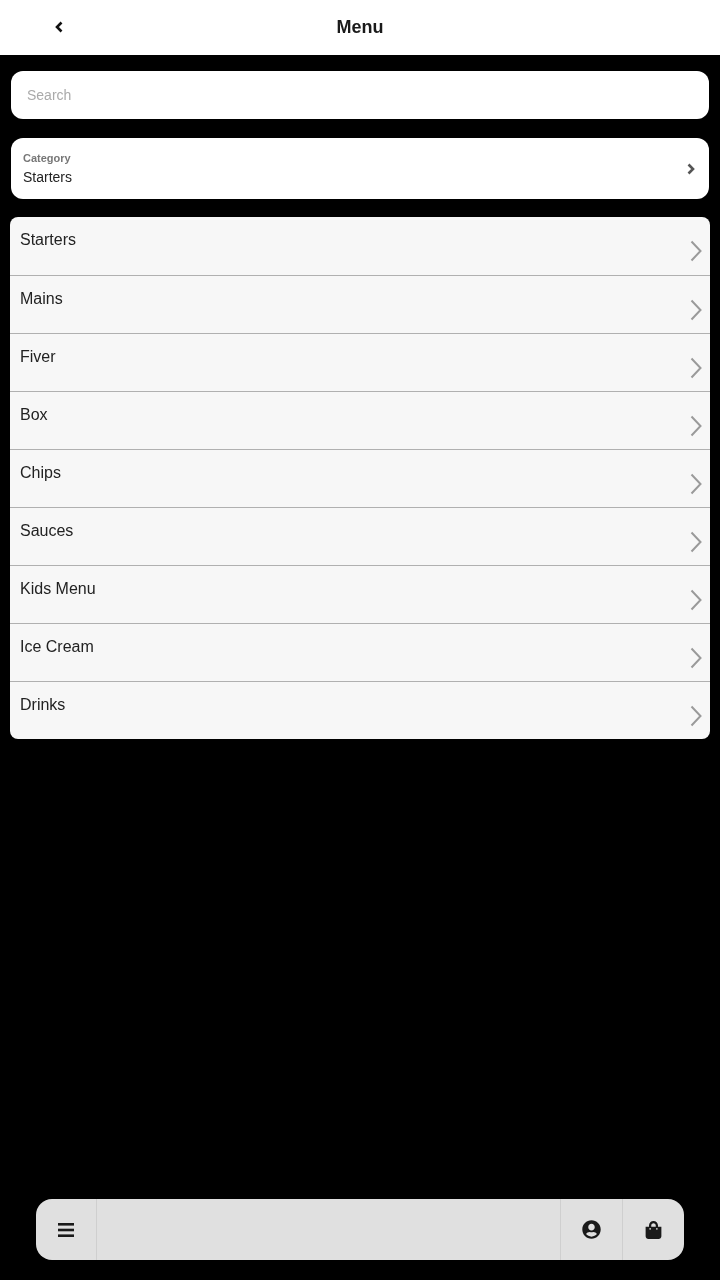  I want to click on category-list-item: Drinks, so click(360, 710).